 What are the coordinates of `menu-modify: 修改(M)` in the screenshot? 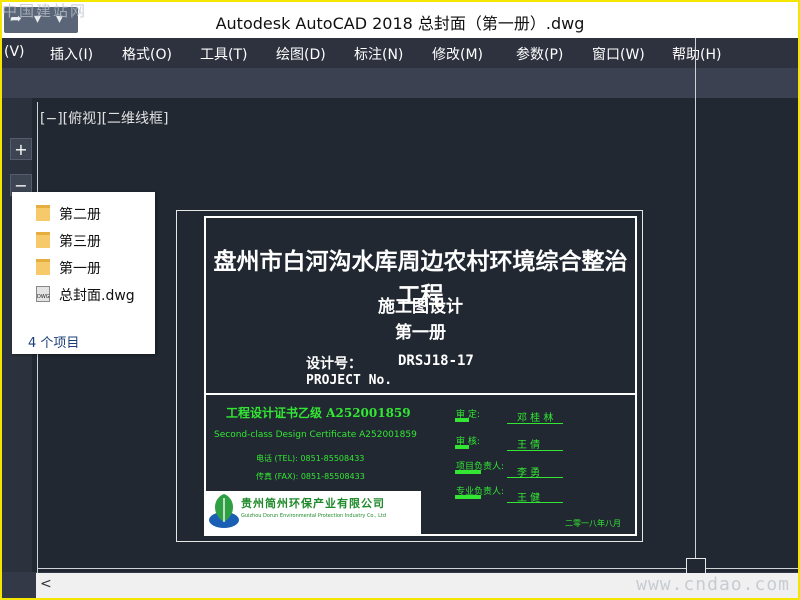 It's located at (457, 54).